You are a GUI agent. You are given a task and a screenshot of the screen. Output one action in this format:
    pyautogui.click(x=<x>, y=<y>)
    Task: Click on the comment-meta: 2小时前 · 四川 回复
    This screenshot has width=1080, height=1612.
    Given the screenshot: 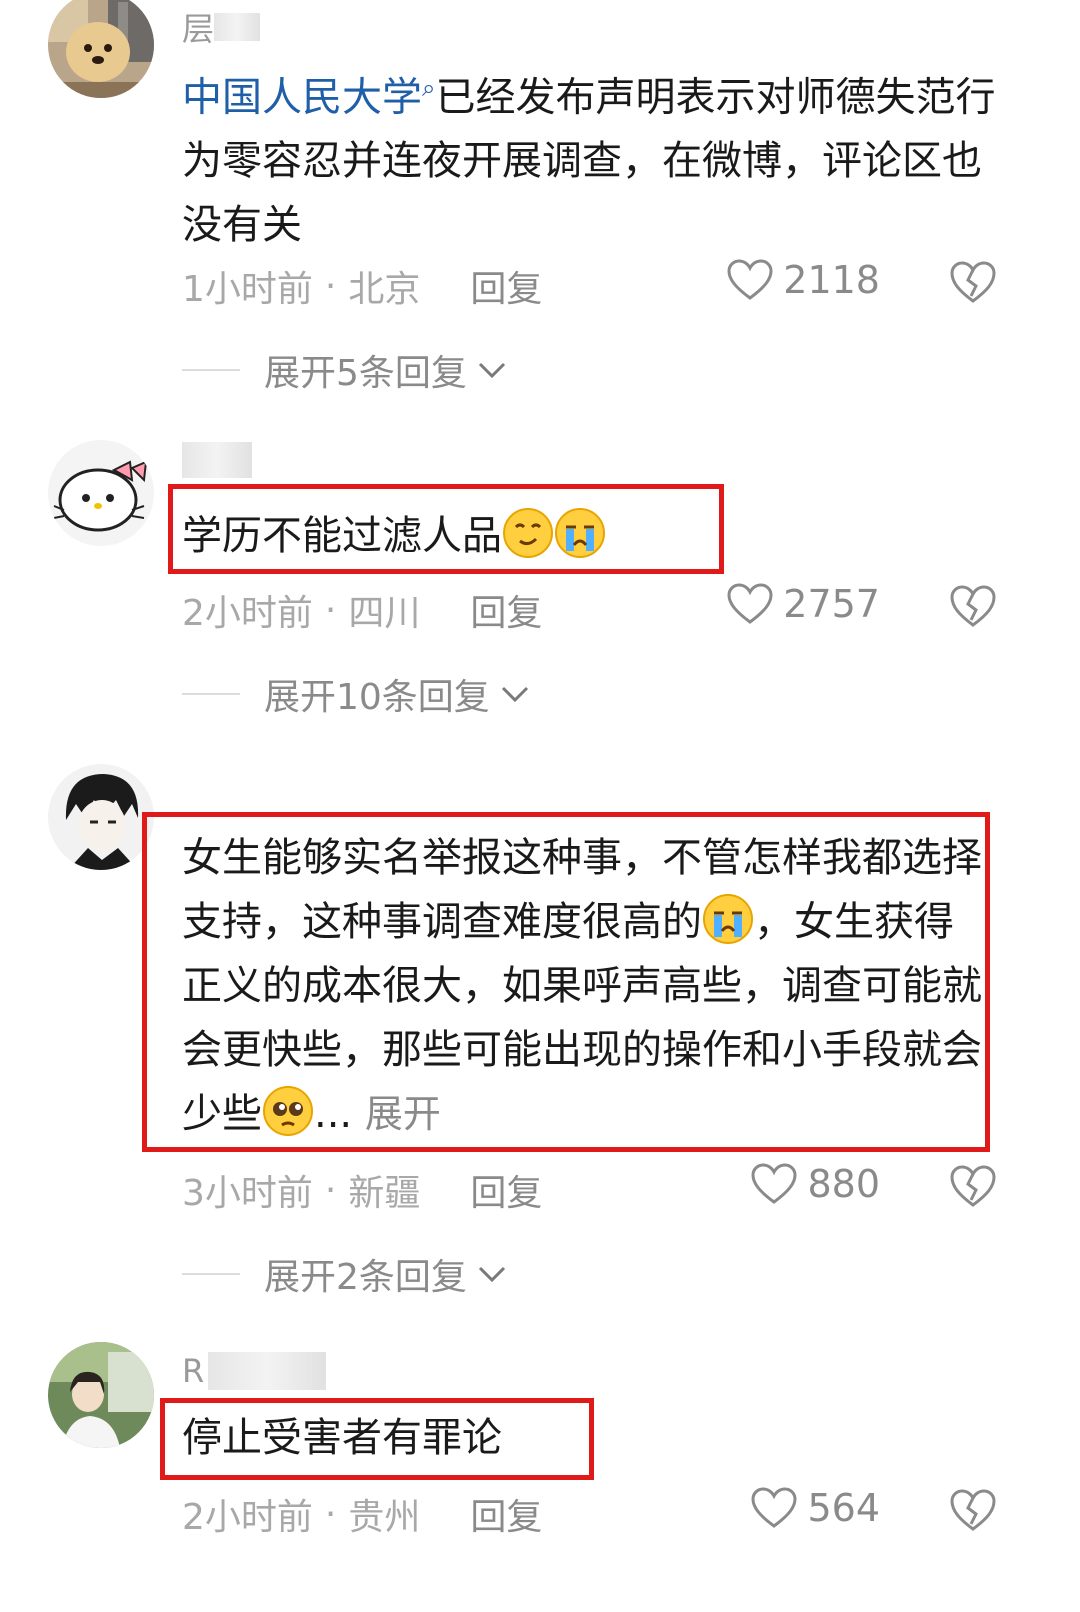 What is the action you would take?
    pyautogui.click(x=362, y=610)
    